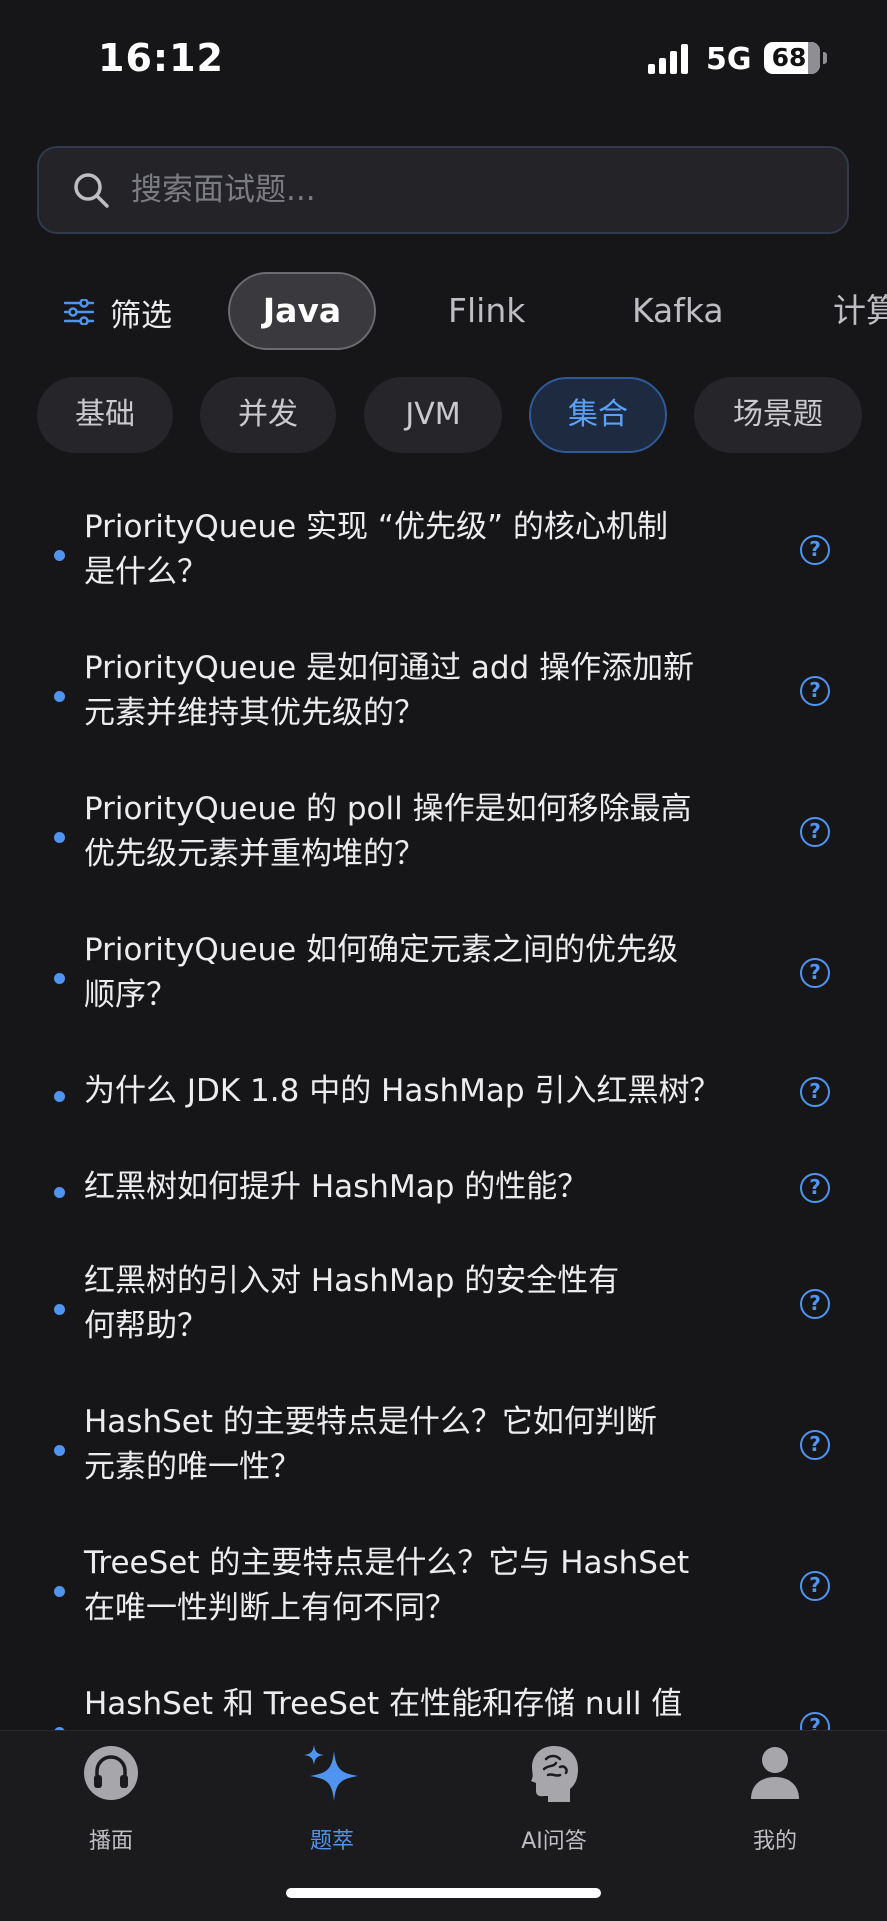  I want to click on question-item: 为什么 JDK 1.8 中的 HashMap 引入红黑树？ ?, so click(443, 1109).